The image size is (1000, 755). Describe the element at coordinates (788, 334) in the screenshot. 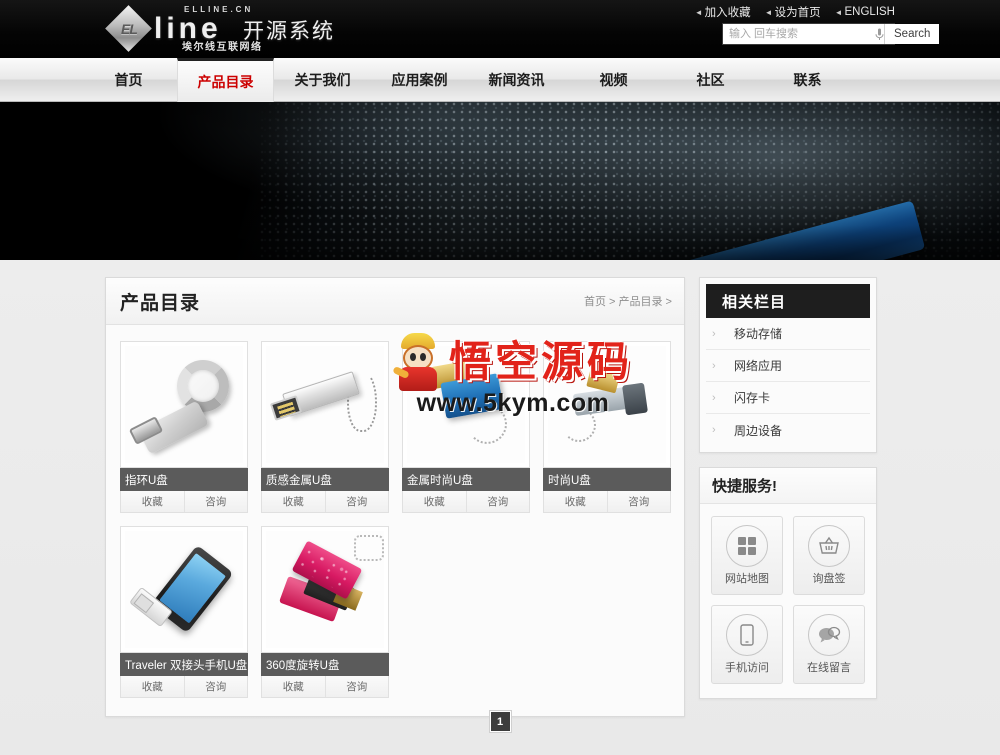

I see `sidebar-item-mobile-storage: › 移动存储` at that location.